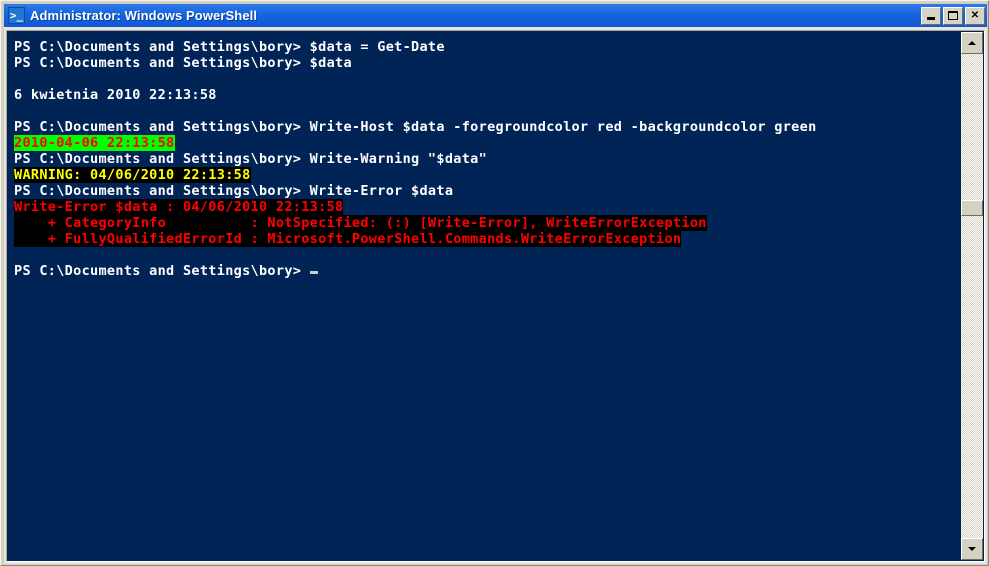  I want to click on minimize-icon, so click(931, 16).